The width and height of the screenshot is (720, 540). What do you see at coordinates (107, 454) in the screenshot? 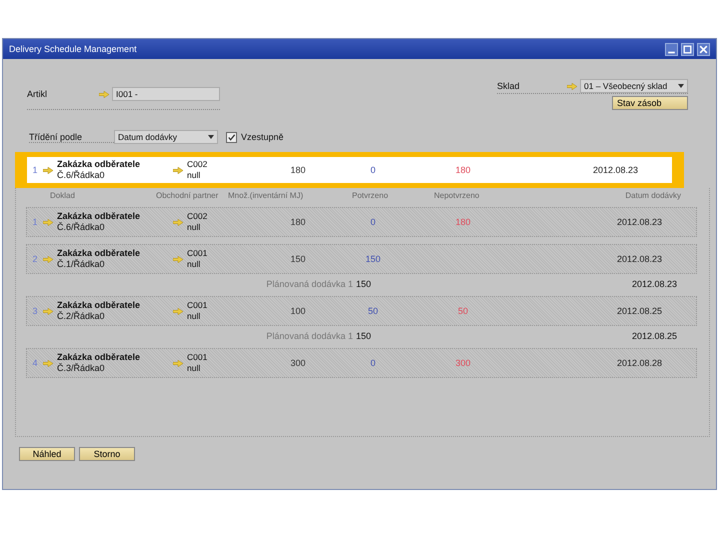
I see `cancel-button: Storno` at bounding box center [107, 454].